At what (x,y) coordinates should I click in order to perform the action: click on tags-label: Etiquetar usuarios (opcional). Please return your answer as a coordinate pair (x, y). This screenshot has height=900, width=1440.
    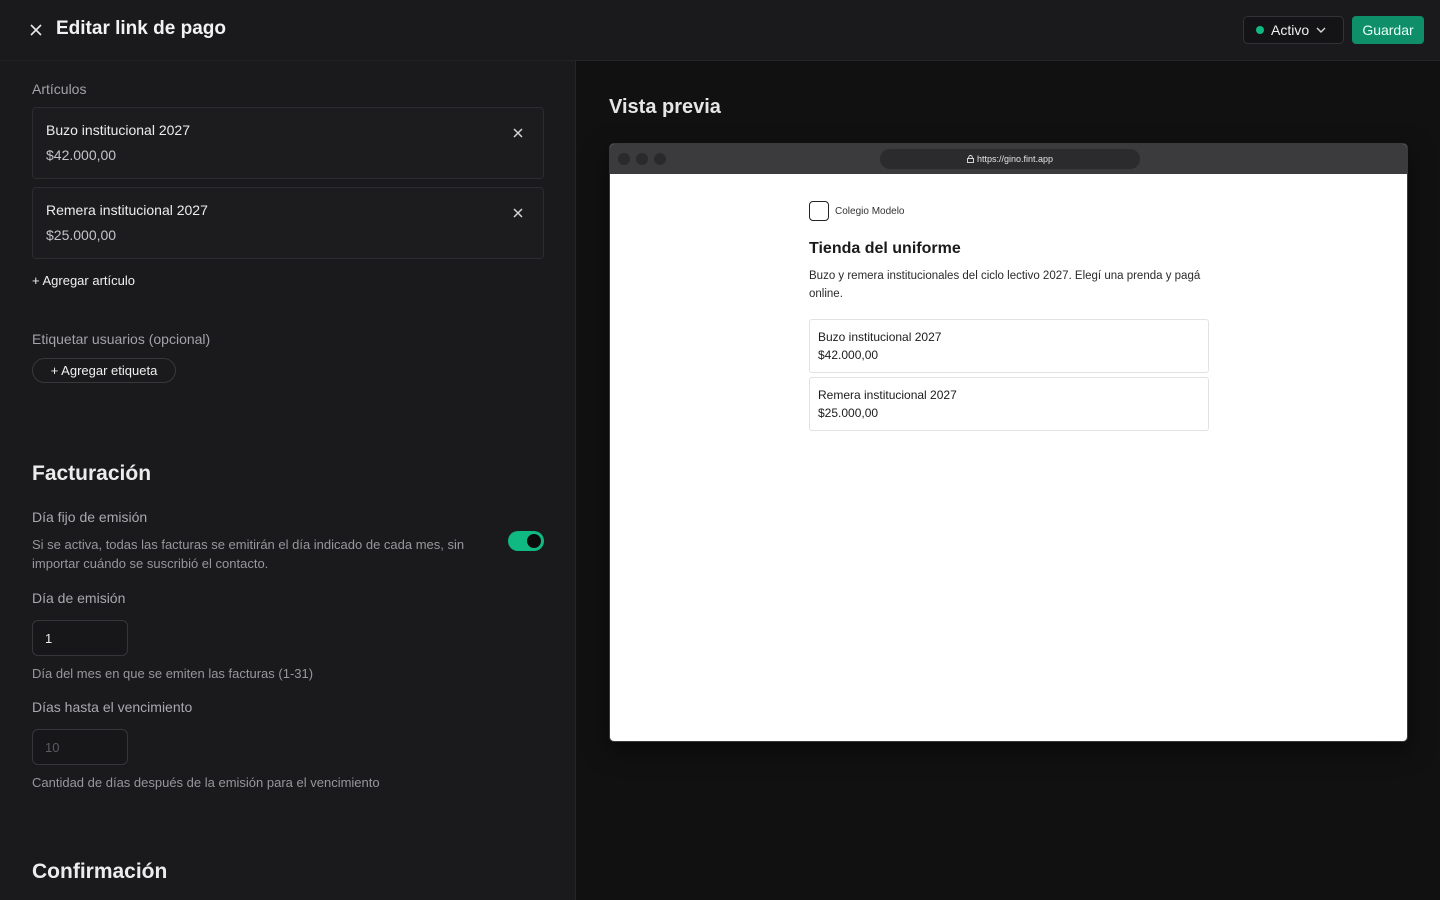
    Looking at the image, I should click on (121, 339).